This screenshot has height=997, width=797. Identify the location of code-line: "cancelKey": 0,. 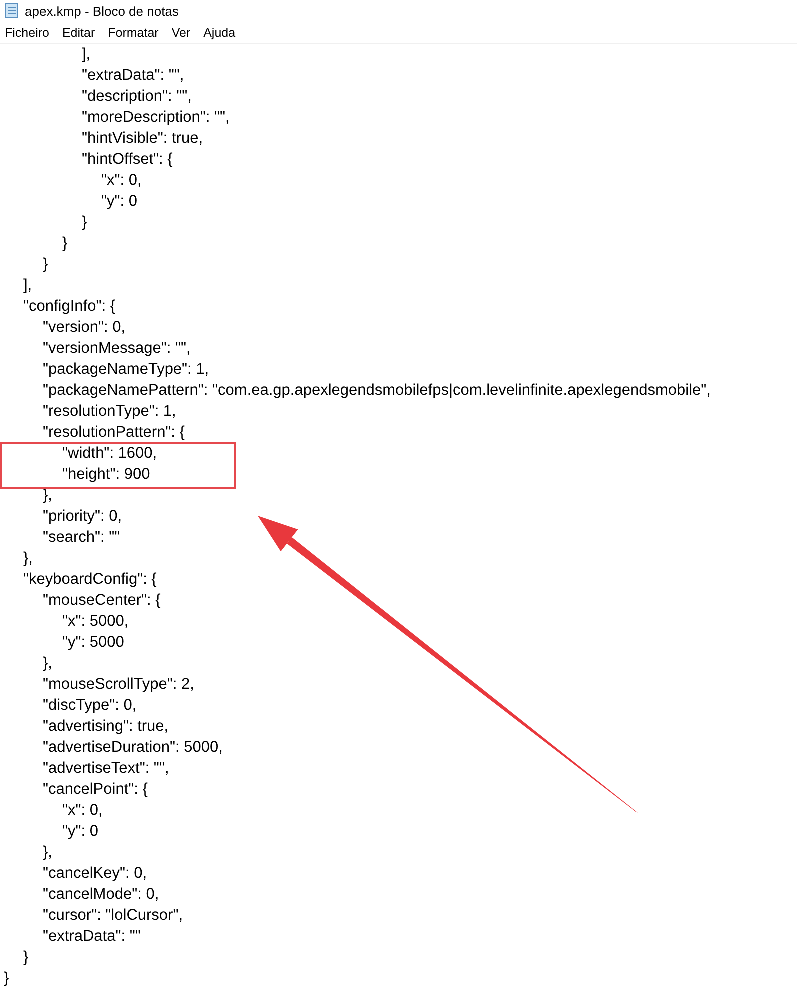
(95, 874).